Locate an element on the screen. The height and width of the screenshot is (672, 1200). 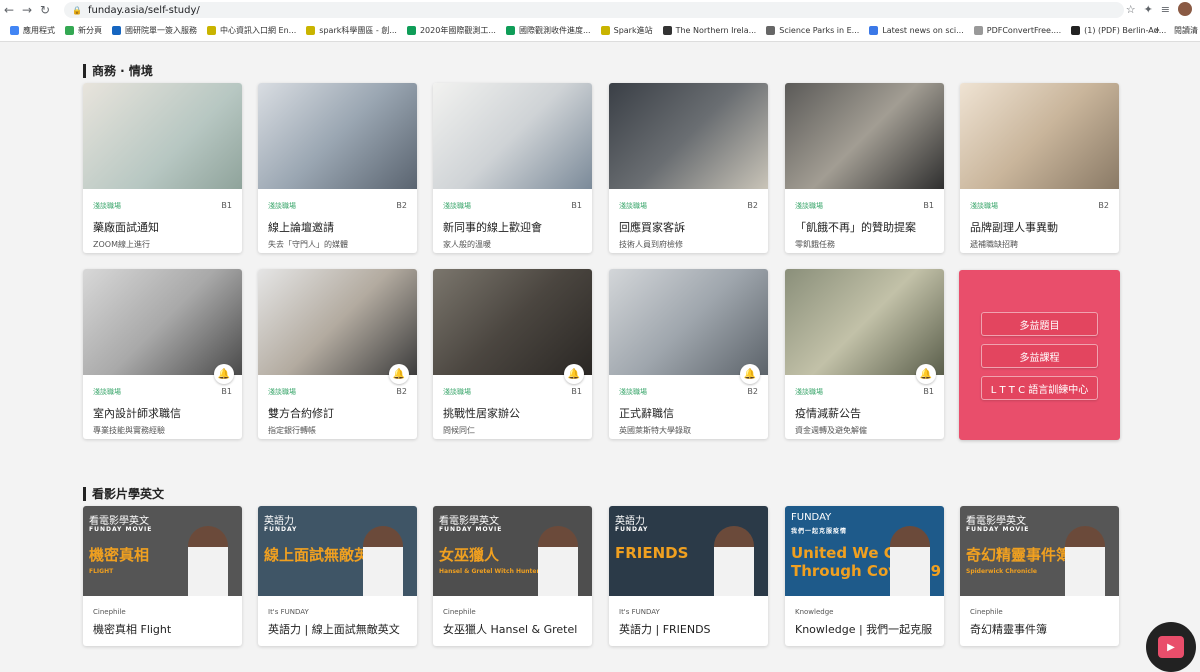
movie-card: 英語力 FUNDAY FRIENDS It's FUNDAY 英語力 | FRIENDS is located at coordinates (688, 576).